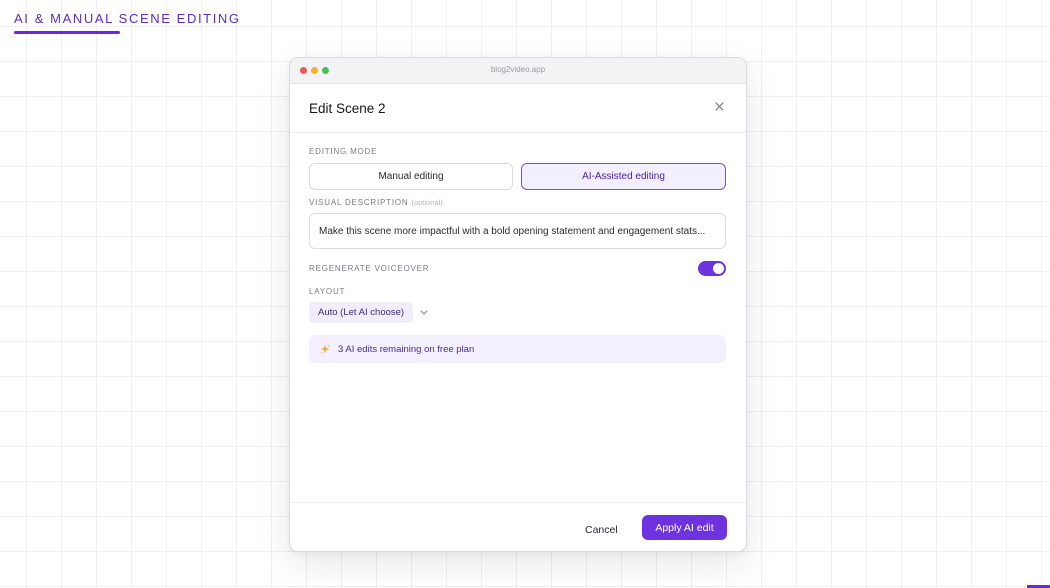 This screenshot has width=1050, height=588. I want to click on cancel-button: Cancel, so click(601, 530).